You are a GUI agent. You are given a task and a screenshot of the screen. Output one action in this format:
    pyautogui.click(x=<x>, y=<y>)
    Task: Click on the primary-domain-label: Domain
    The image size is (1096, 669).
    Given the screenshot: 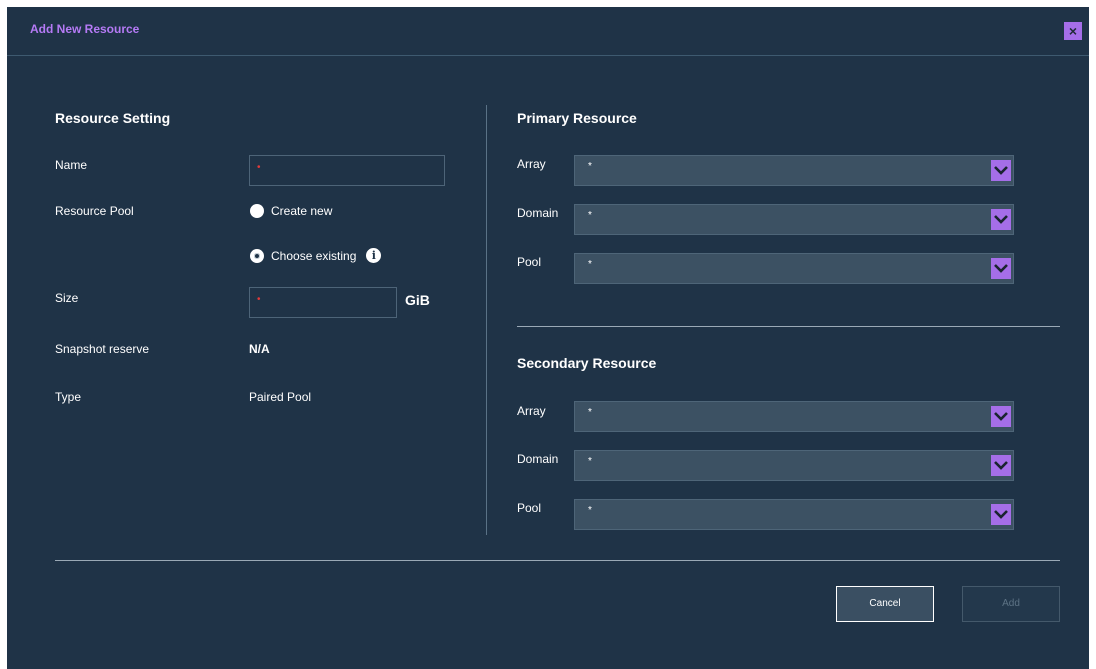 What is the action you would take?
    pyautogui.click(x=538, y=213)
    